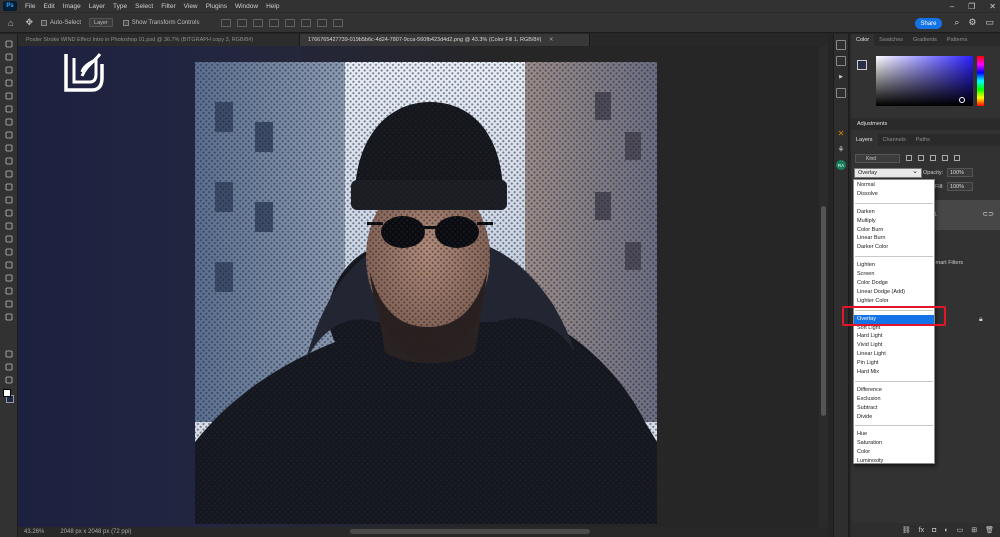 Image resolution: width=1000 pixels, height=537 pixels. What do you see at coordinates (72, 6) in the screenshot?
I see `menu-image: Image` at bounding box center [72, 6].